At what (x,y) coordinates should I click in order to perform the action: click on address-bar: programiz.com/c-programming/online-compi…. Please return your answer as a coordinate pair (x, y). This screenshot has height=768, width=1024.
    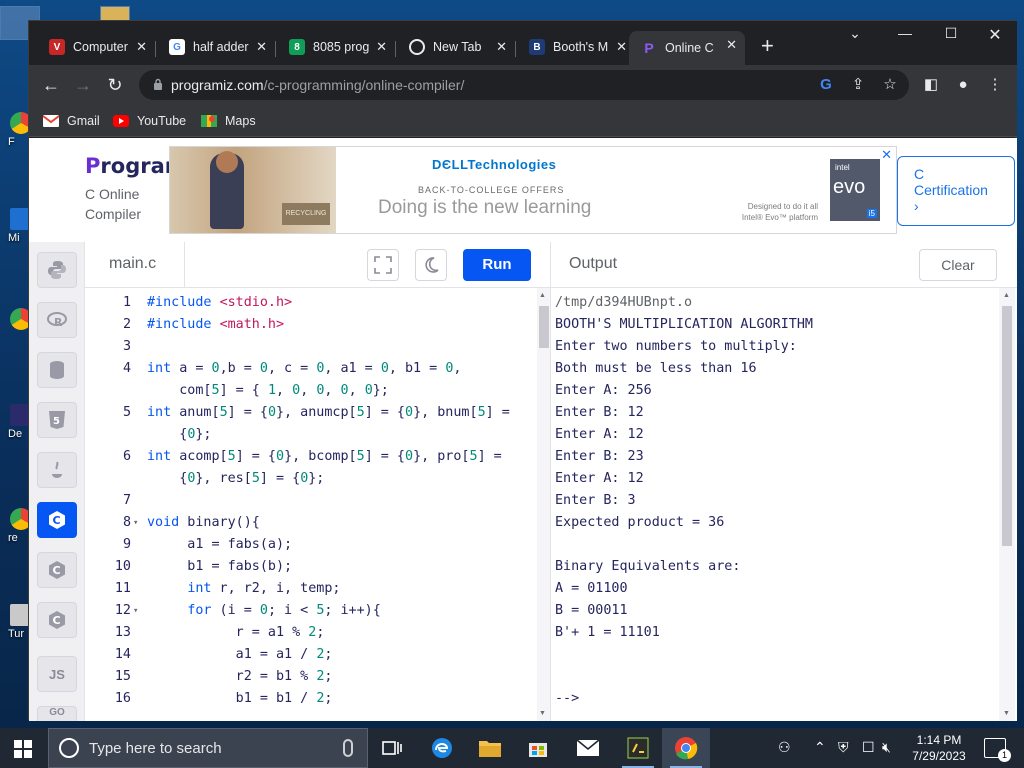
    Looking at the image, I should click on (524, 85).